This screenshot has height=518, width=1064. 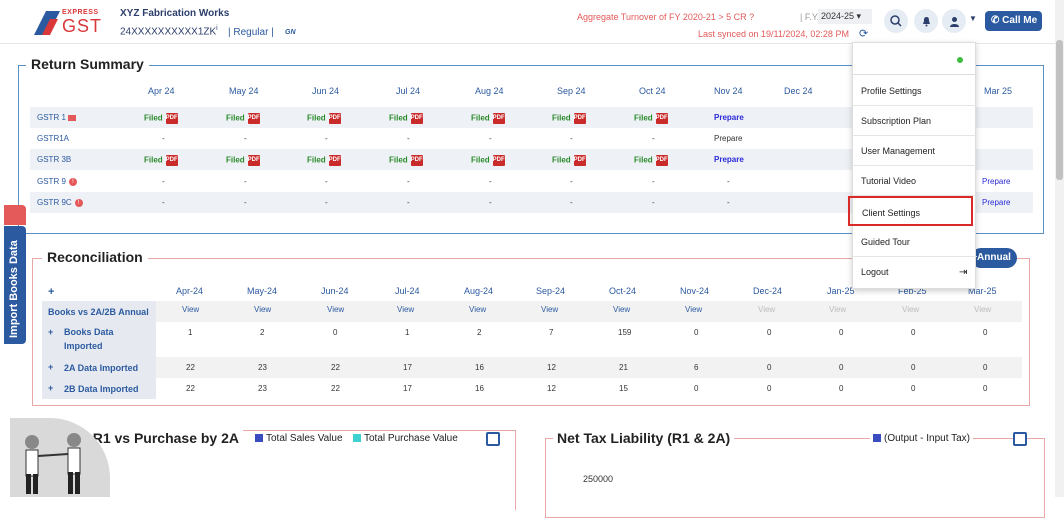 What do you see at coordinates (1013, 21) in the screenshot?
I see `call-me-button: ✆ Call Me` at bounding box center [1013, 21].